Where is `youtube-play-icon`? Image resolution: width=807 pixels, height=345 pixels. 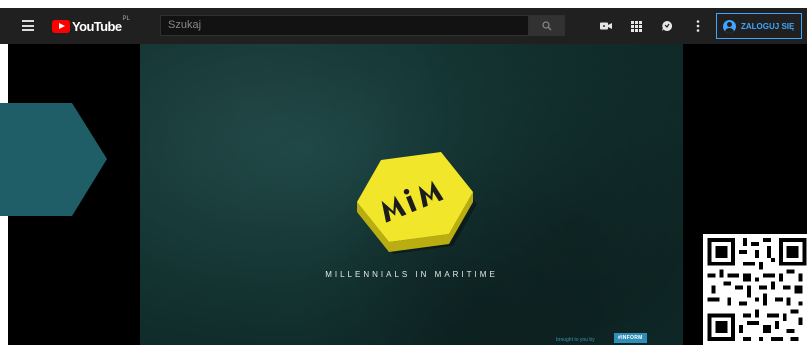
youtube-play-icon is located at coordinates (61, 26).